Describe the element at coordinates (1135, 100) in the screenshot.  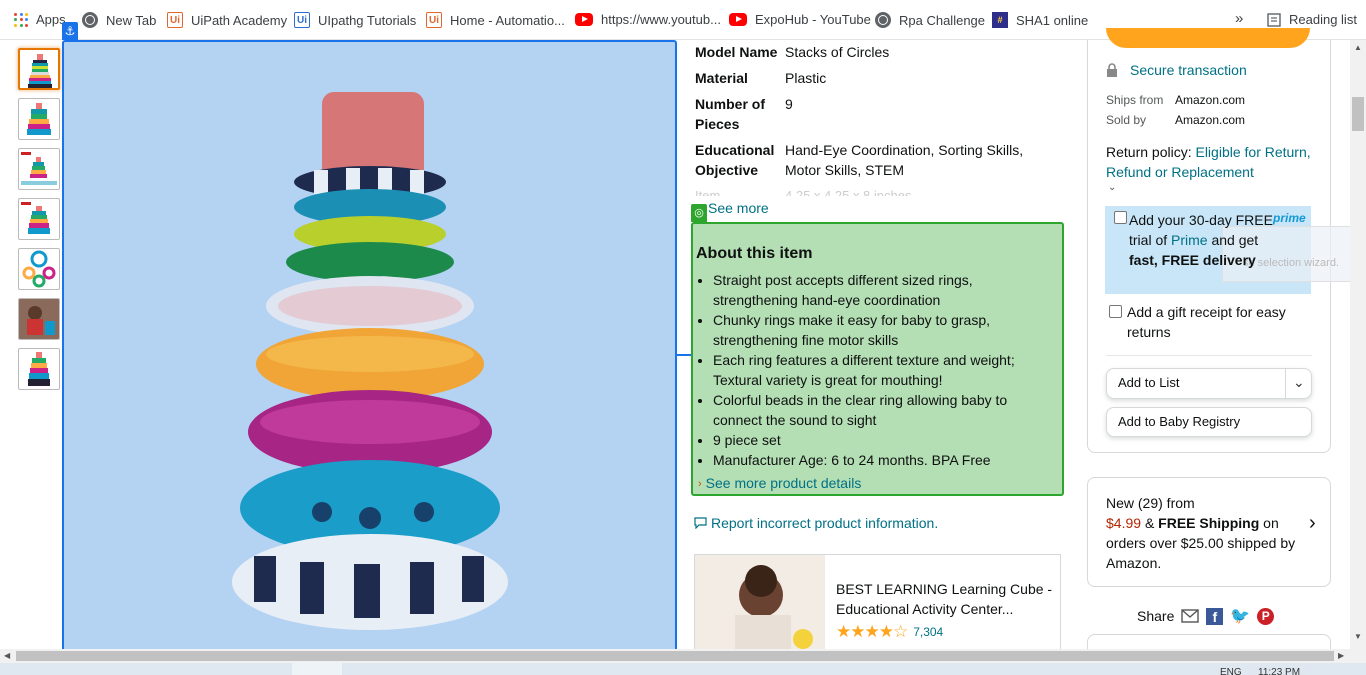
I see `ships-from-label: Ships from` at that location.